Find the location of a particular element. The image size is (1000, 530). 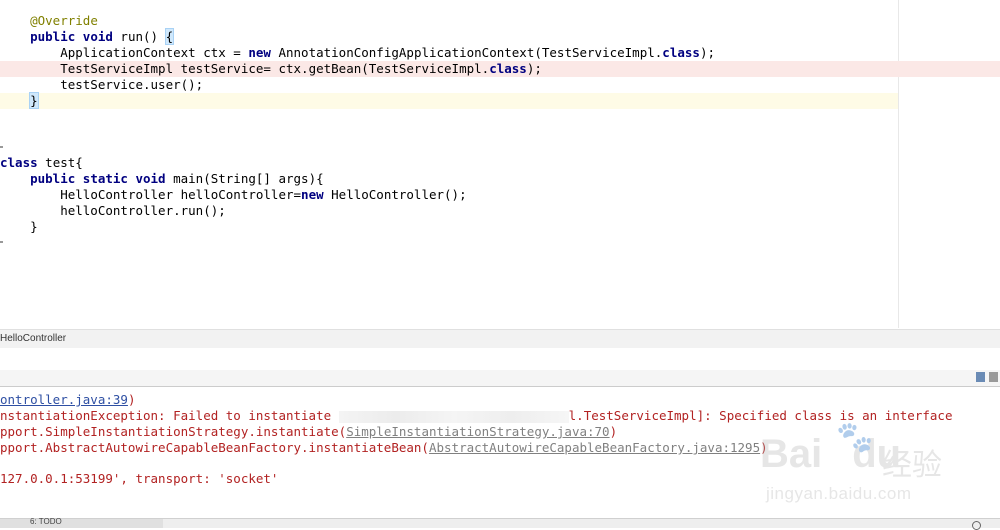

code-text: ApplicationContext ctx = is located at coordinates (154, 52).